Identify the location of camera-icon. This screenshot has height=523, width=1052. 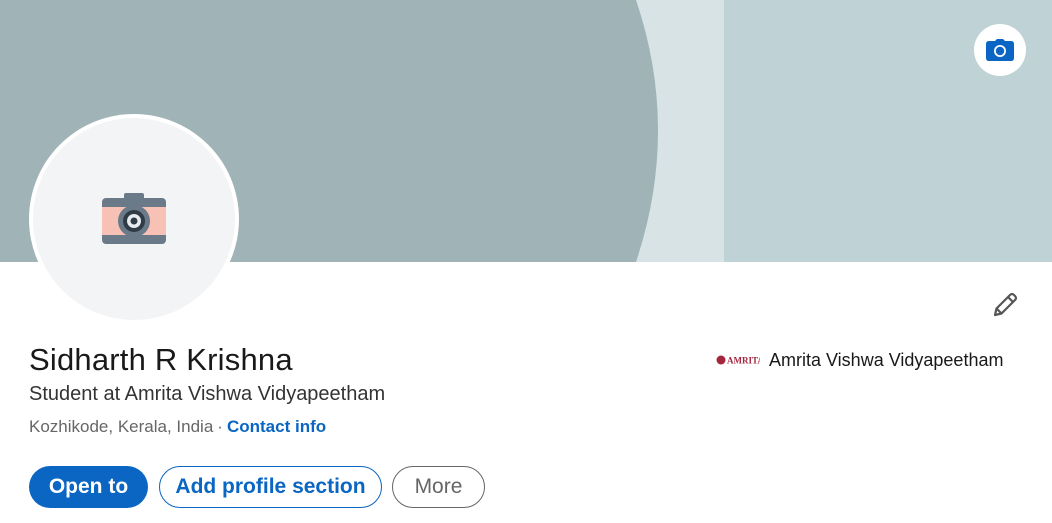
(1000, 50).